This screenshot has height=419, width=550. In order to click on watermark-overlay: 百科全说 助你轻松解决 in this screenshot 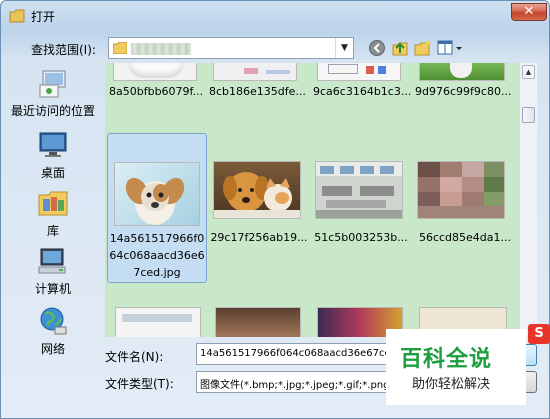, I will do `click(456, 367)`.